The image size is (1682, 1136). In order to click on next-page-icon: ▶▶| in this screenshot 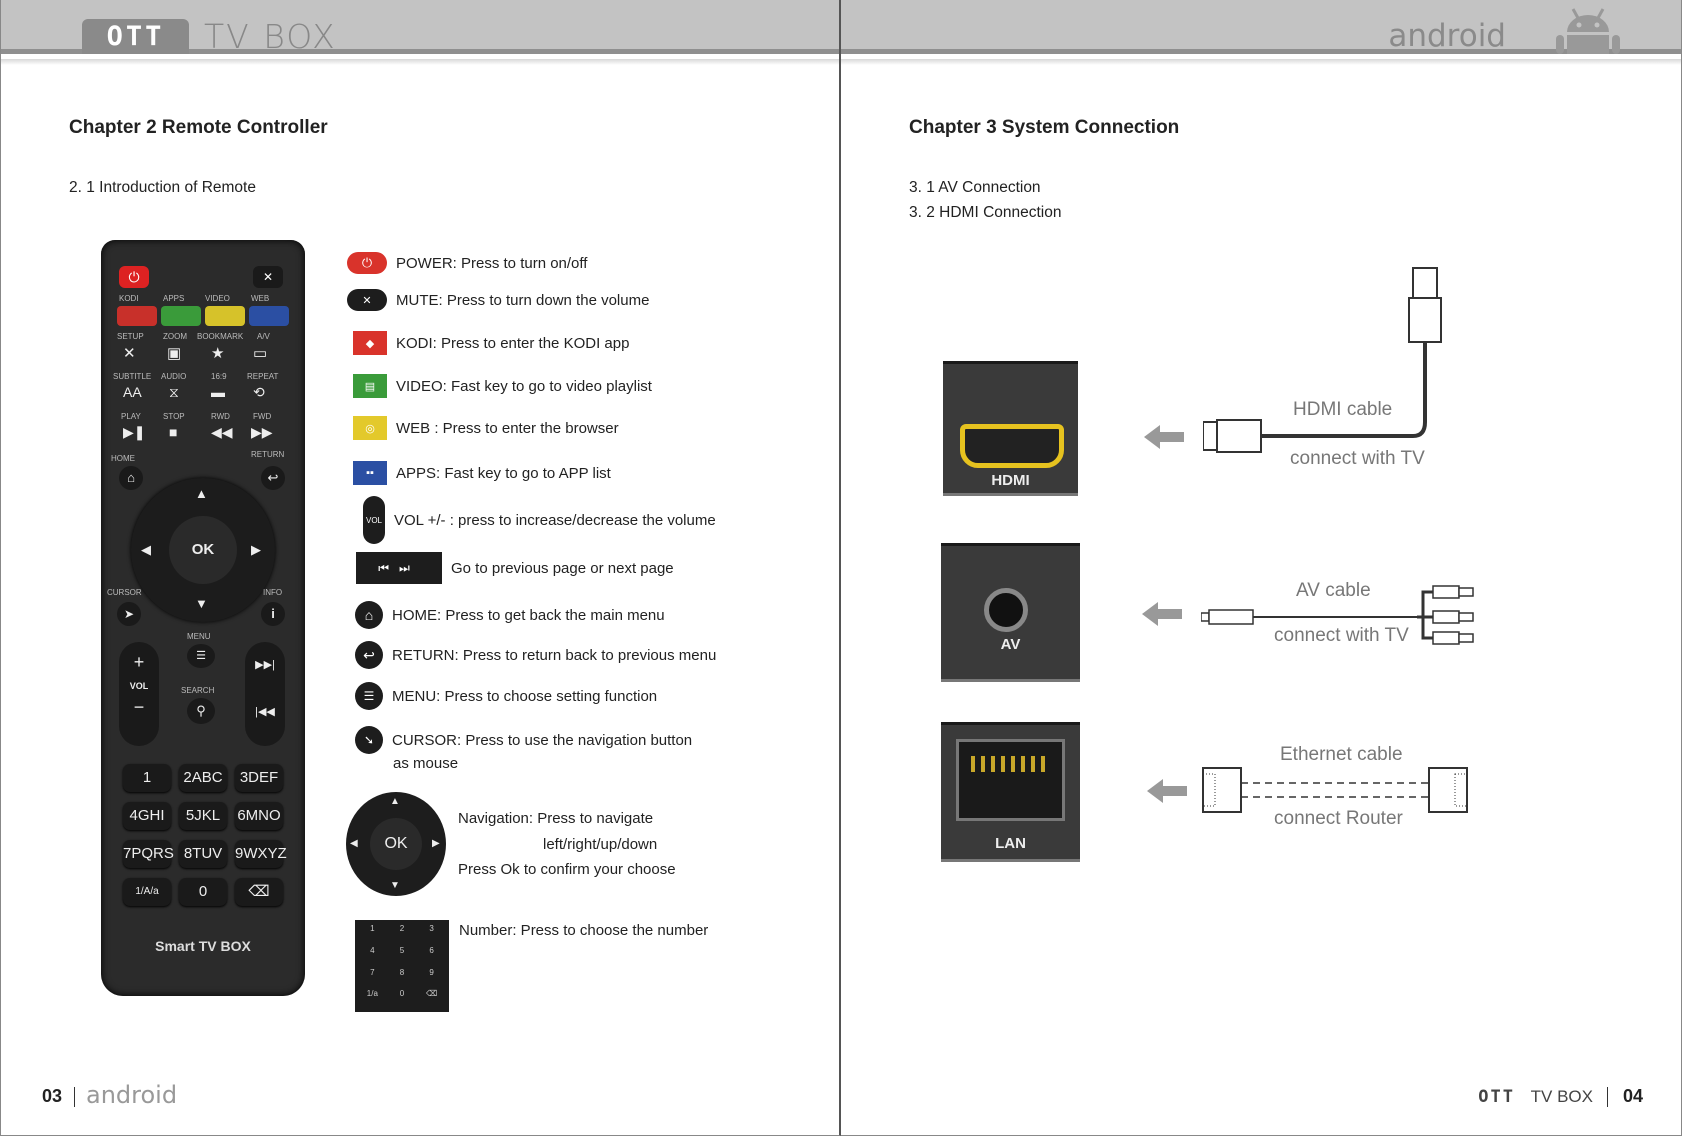, I will do `click(265, 665)`.